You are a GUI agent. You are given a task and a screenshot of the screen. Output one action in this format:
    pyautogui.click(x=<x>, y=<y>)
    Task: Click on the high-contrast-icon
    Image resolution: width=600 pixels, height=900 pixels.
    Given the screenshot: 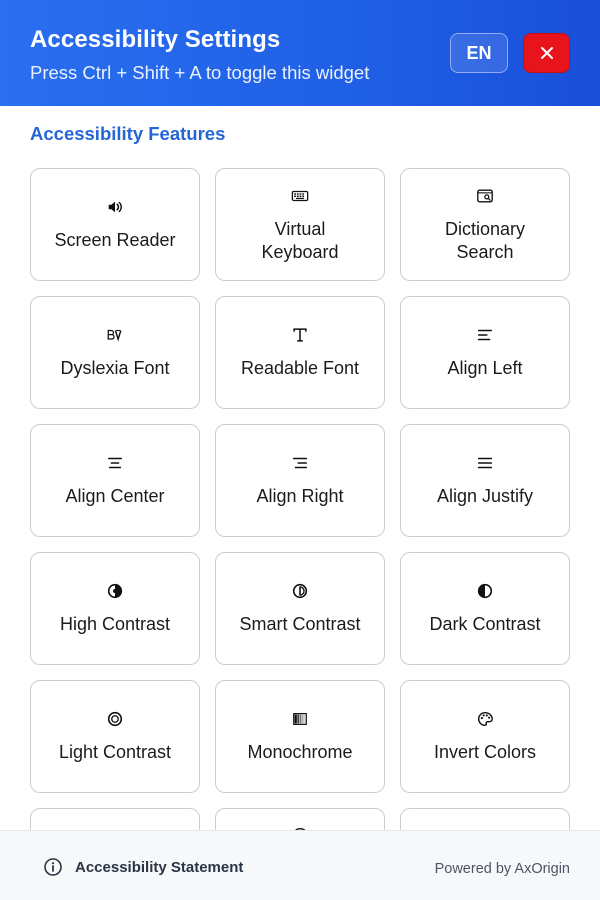 What is the action you would take?
    pyautogui.click(x=115, y=591)
    